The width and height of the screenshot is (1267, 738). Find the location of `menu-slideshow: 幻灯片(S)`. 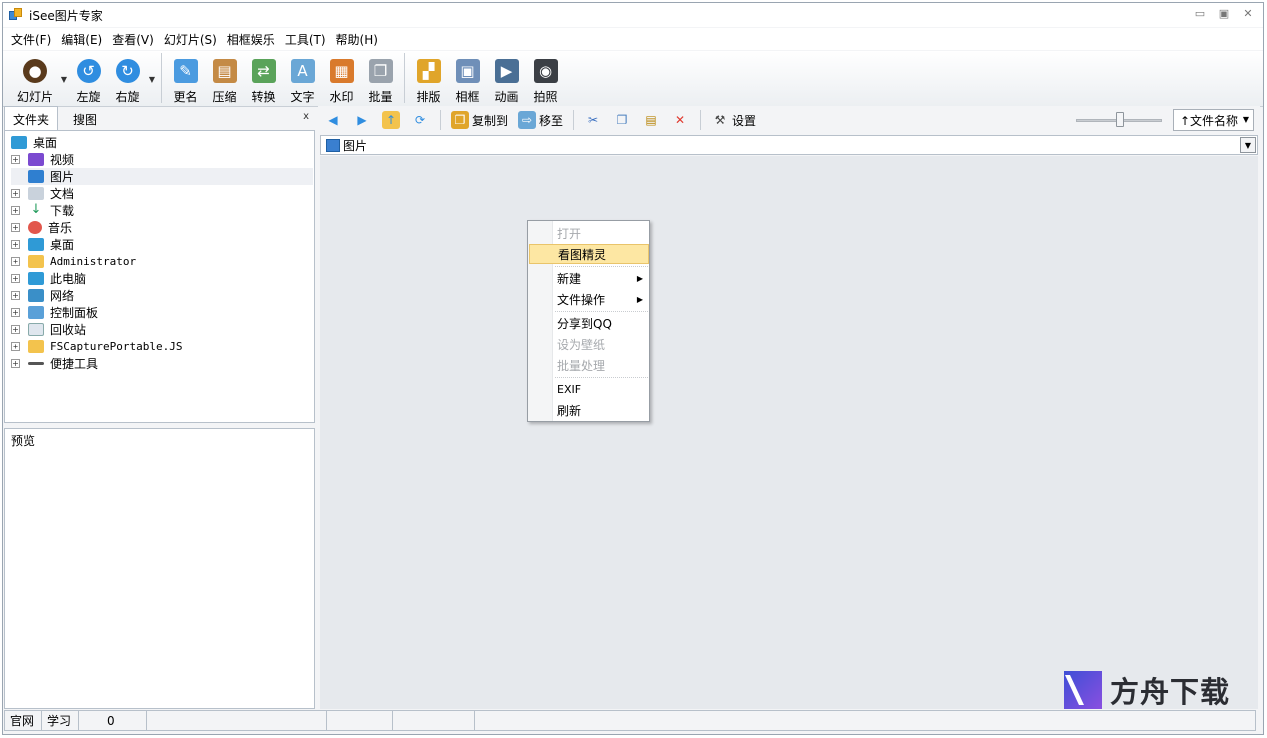

menu-slideshow: 幻灯片(S) is located at coordinates (190, 39).